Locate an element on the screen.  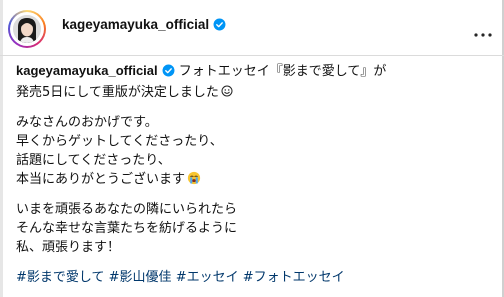
avatar-photo is located at coordinates (27, 29).